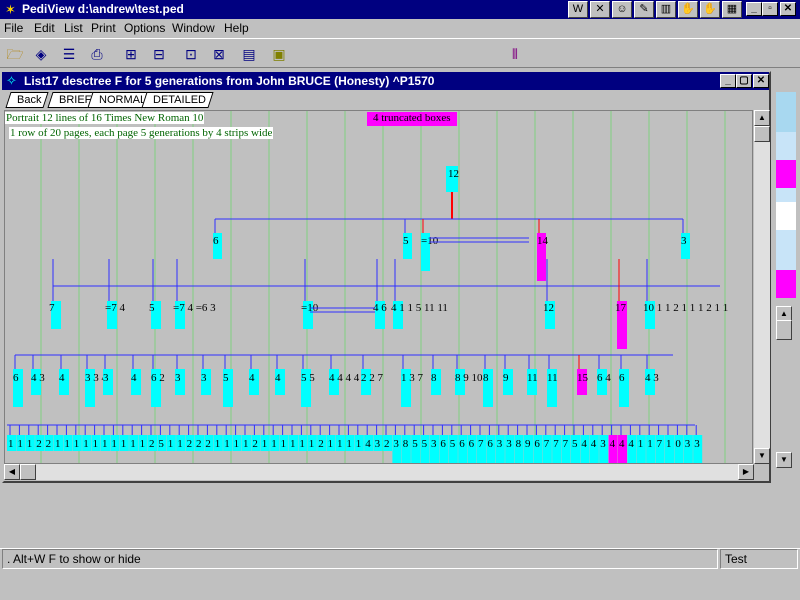 Image resolution: width=800 pixels, height=600 pixels. What do you see at coordinates (131, 54) in the screenshot?
I see `tree-grid-icon: ⊞` at bounding box center [131, 54].